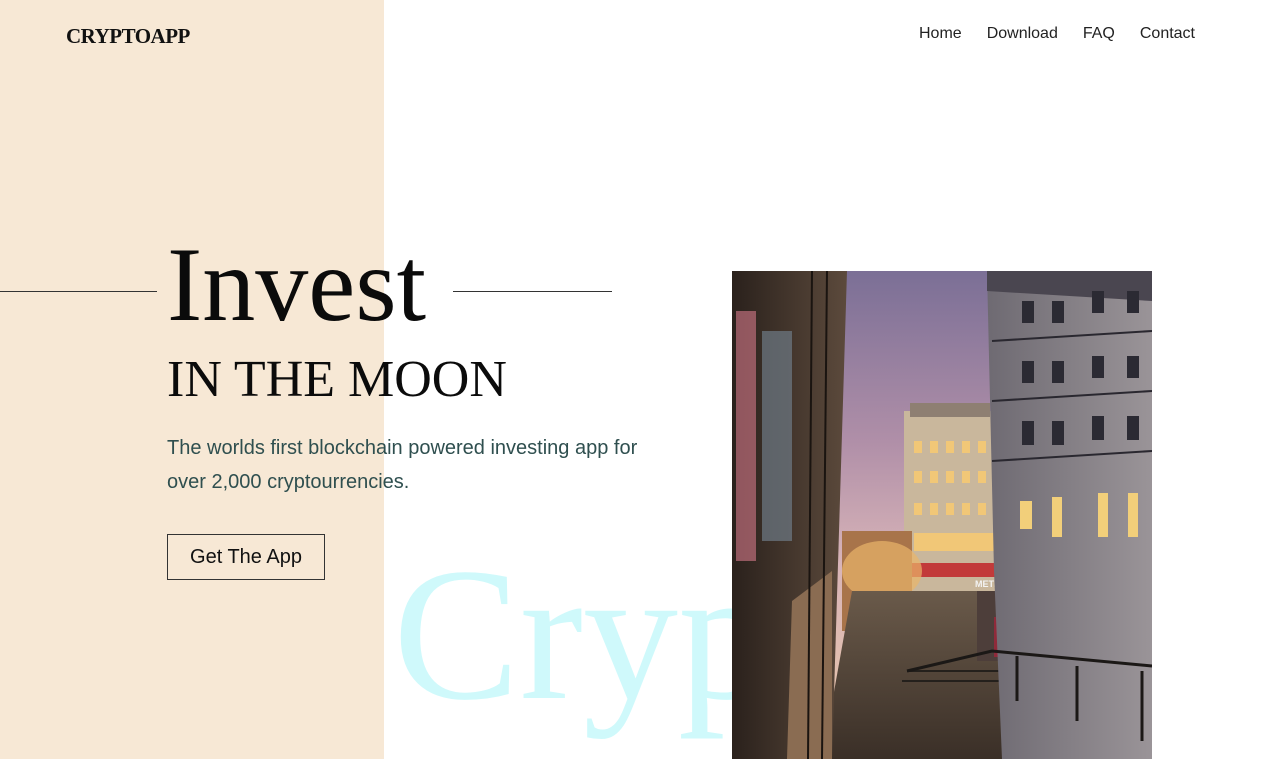 The image size is (1280, 759). I want to click on nav-download: Download, so click(1022, 34).